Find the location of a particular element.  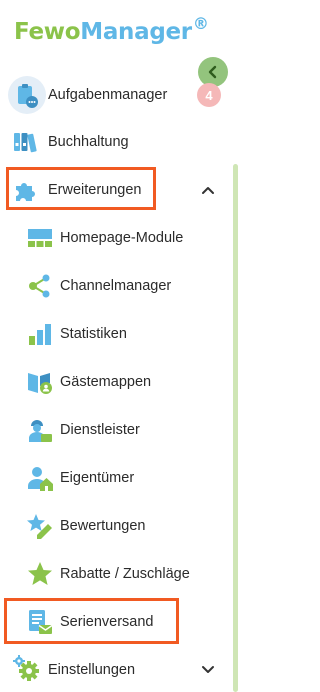

menu-item-buchhaltung: Buchhaltung is located at coordinates (114, 142).